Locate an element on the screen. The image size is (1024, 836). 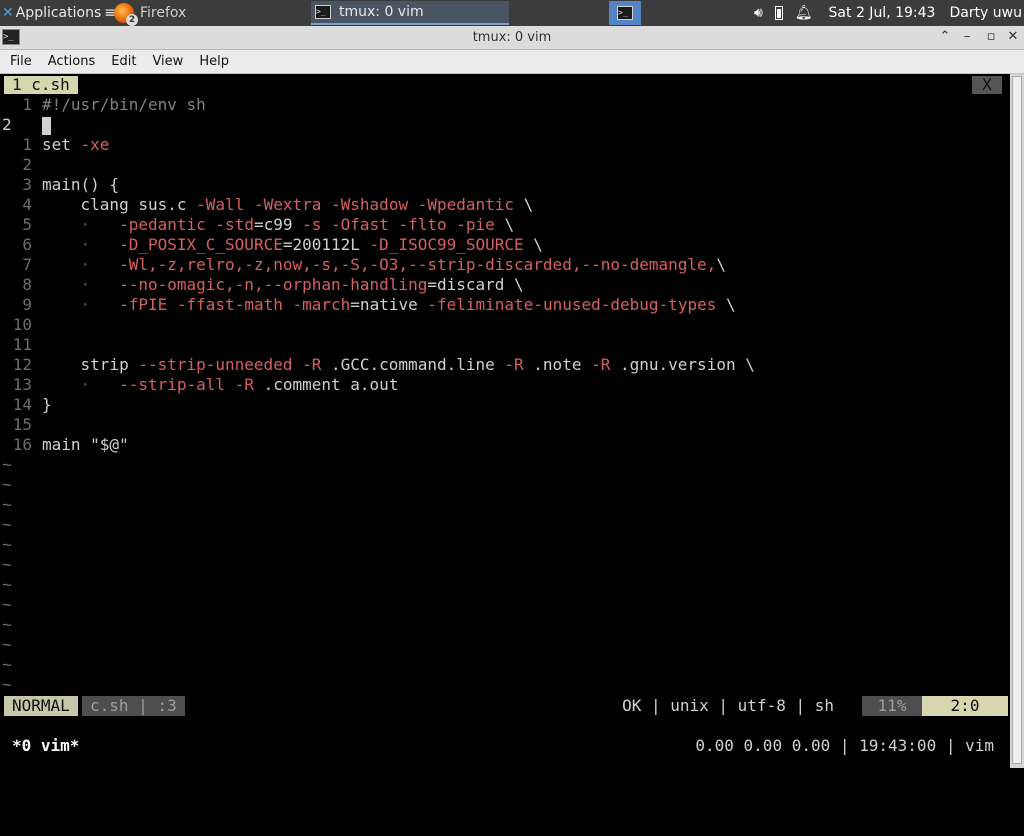
code-line: 1 set -xe is located at coordinates (505, 145).